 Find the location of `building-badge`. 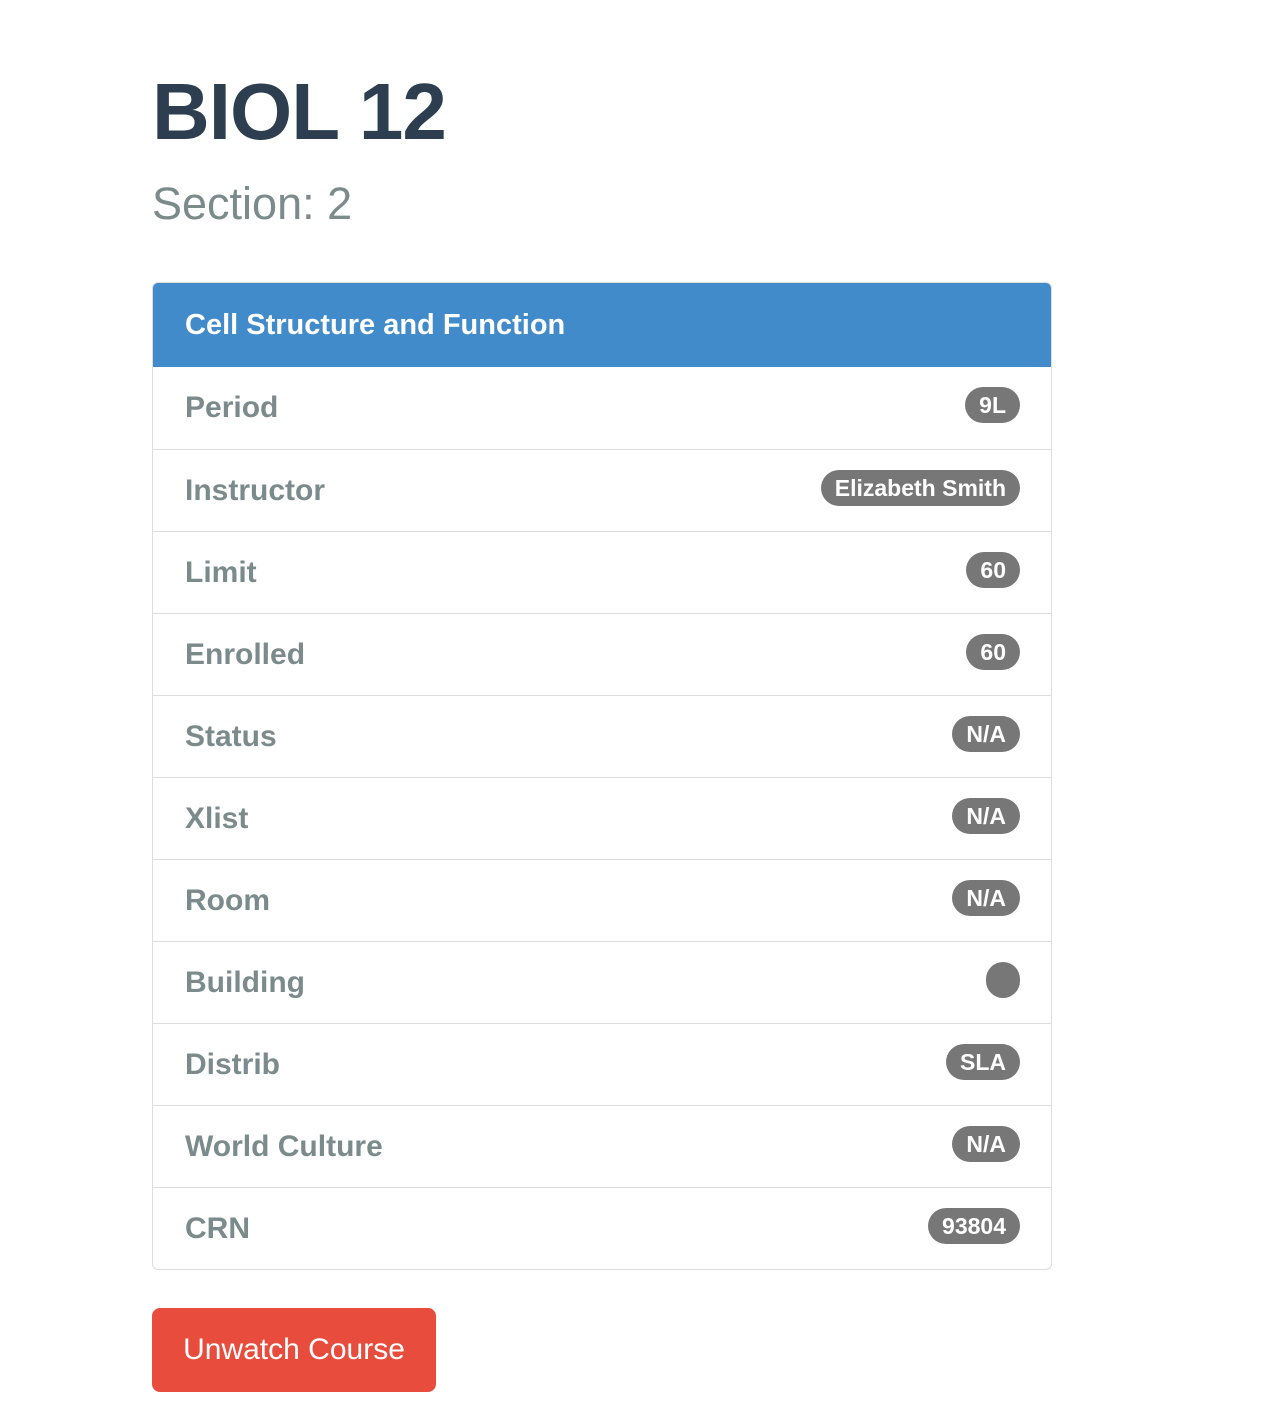

building-badge is located at coordinates (1003, 979).